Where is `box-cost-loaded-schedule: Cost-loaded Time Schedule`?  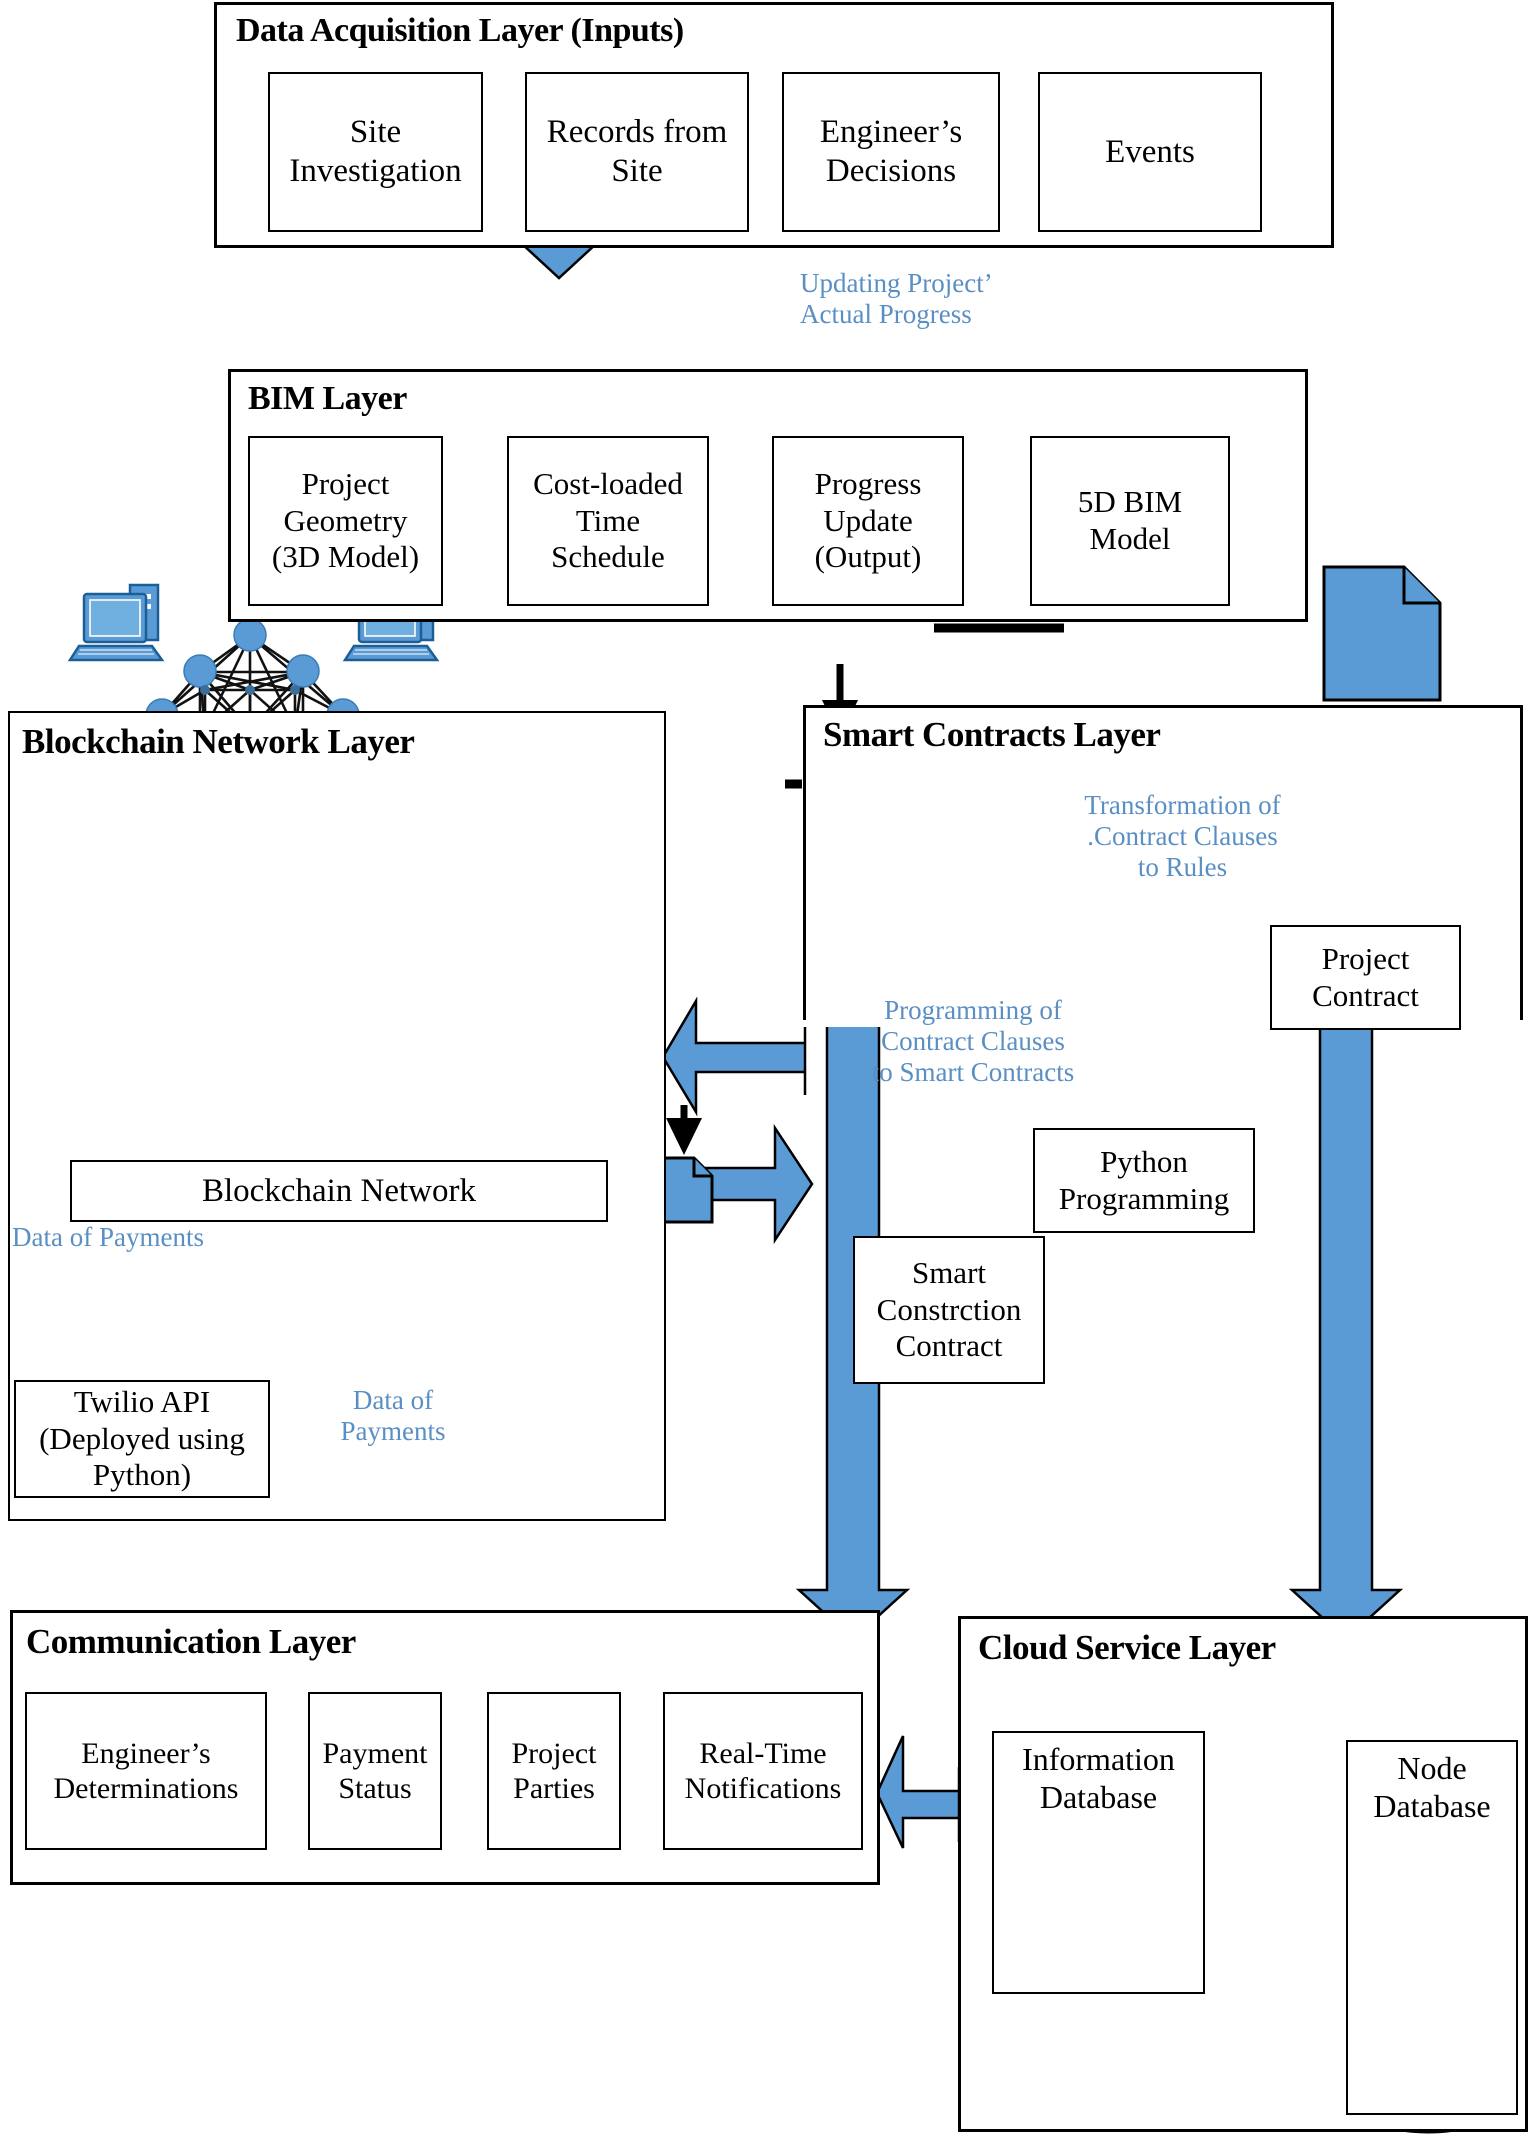 box-cost-loaded-schedule: Cost-loaded Time Schedule is located at coordinates (608, 521).